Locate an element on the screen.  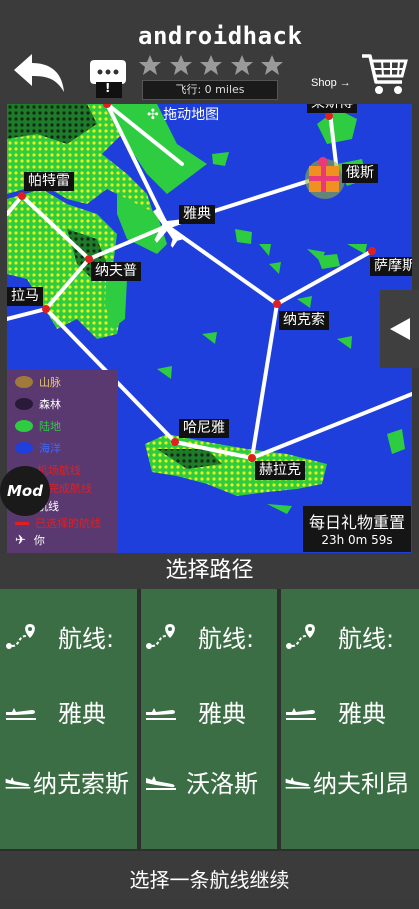
shop-label: Shop → is located at coordinates (331, 83).